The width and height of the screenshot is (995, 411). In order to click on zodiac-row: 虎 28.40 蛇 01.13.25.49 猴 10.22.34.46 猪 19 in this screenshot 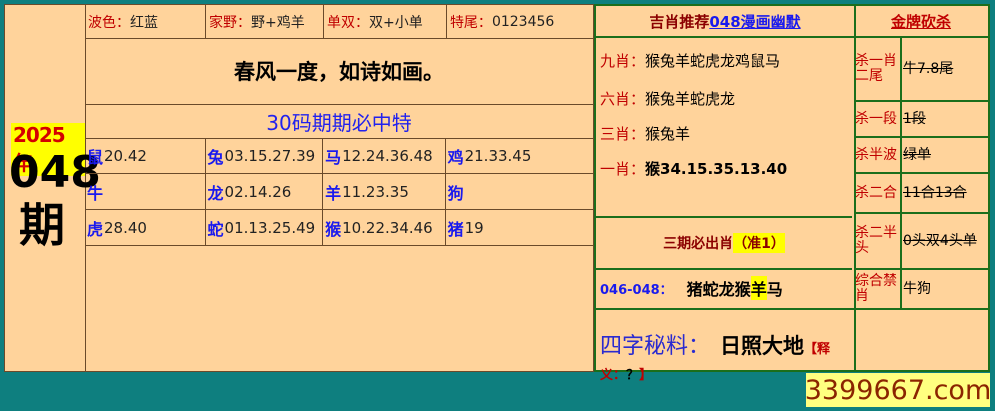, I will do `click(339, 228)`.